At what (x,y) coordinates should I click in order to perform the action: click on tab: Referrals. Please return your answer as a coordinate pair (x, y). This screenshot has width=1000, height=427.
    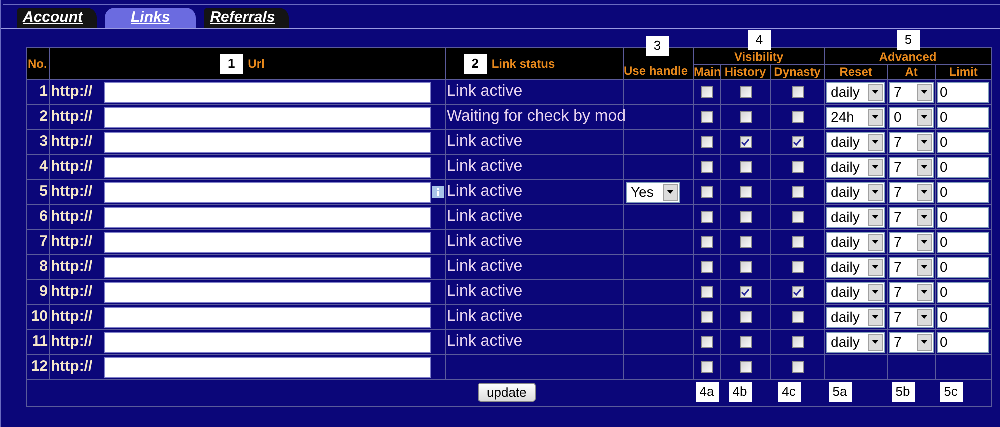
    Looking at the image, I should click on (247, 18).